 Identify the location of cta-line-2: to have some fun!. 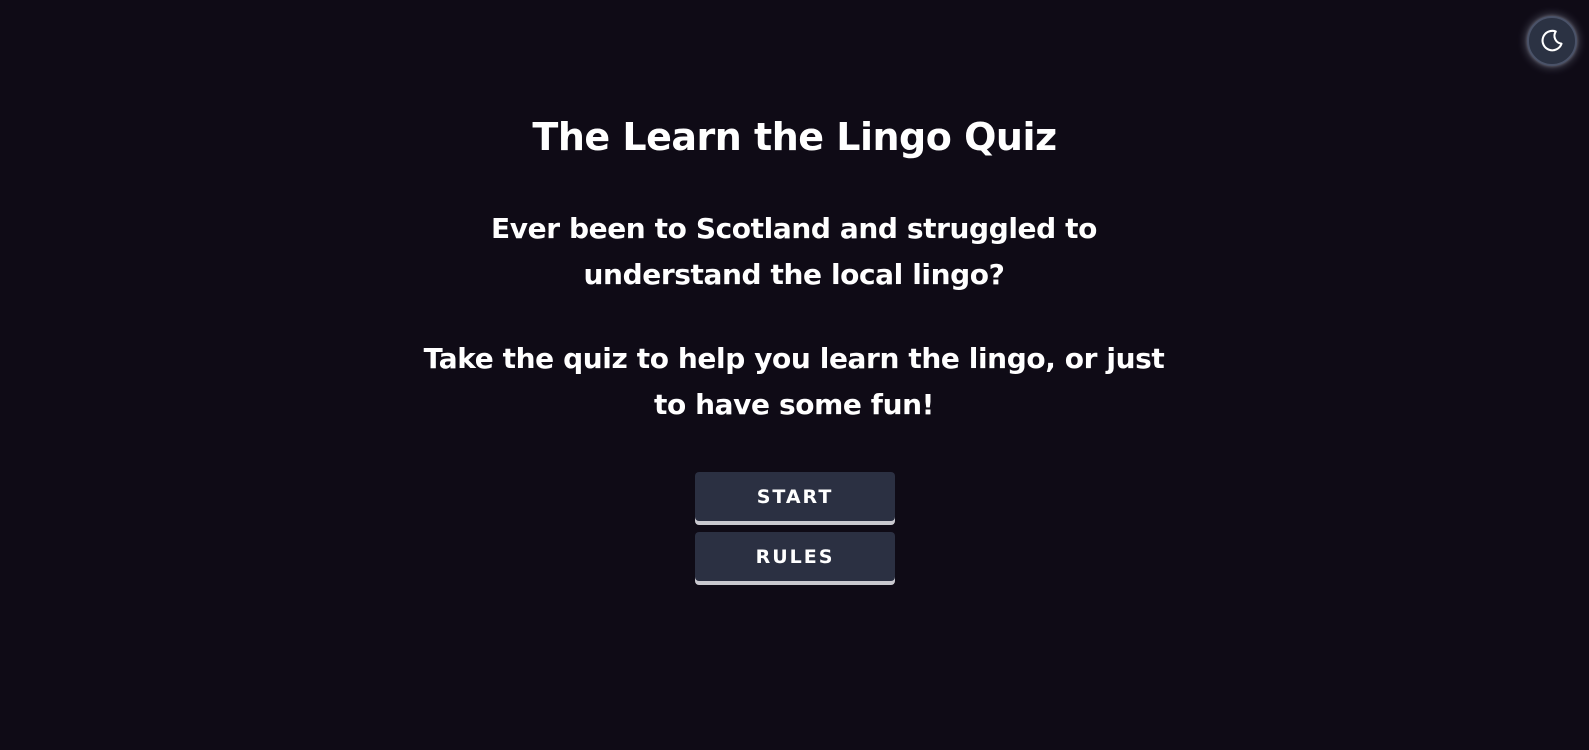
(794, 404).